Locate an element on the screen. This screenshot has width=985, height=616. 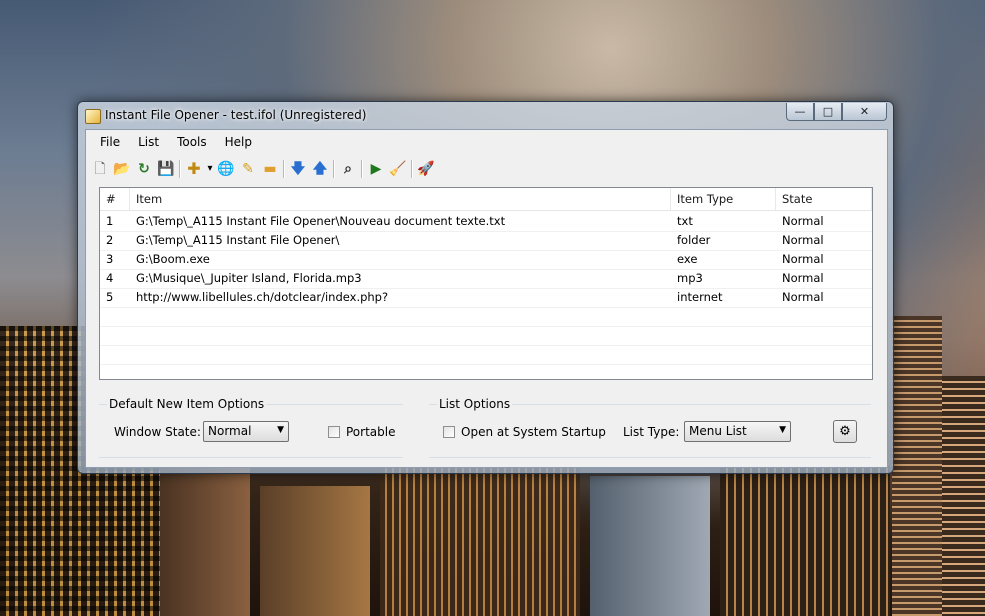
open-folder-icon: 📂 is located at coordinates (122, 169).